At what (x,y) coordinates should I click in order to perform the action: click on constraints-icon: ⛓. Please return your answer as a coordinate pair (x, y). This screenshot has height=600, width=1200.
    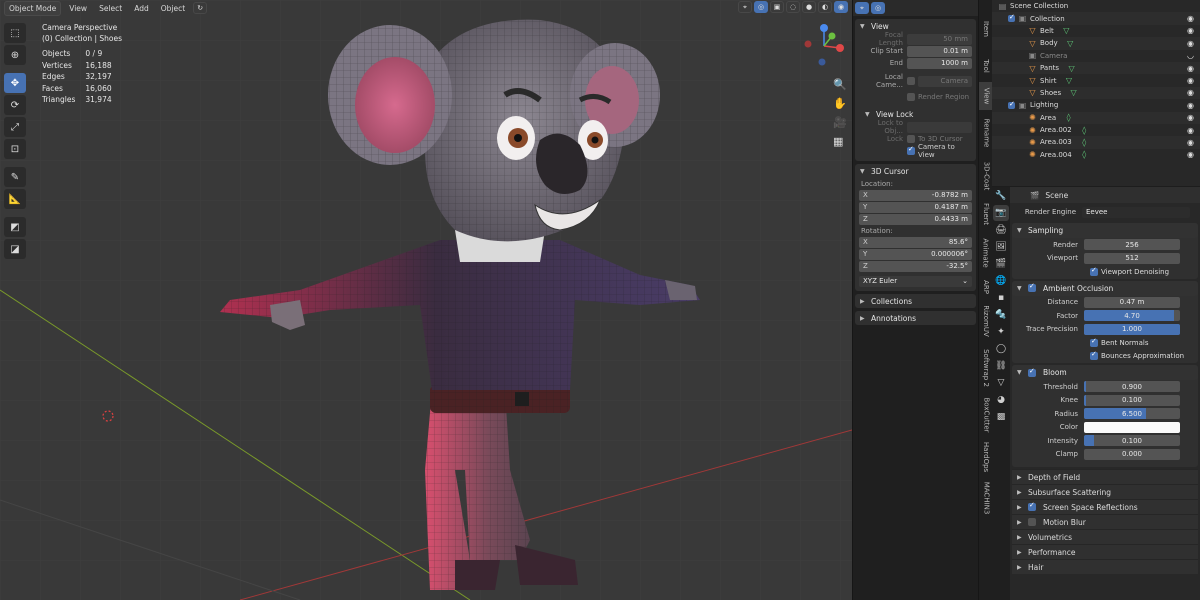
    Looking at the image, I should click on (1001, 366).